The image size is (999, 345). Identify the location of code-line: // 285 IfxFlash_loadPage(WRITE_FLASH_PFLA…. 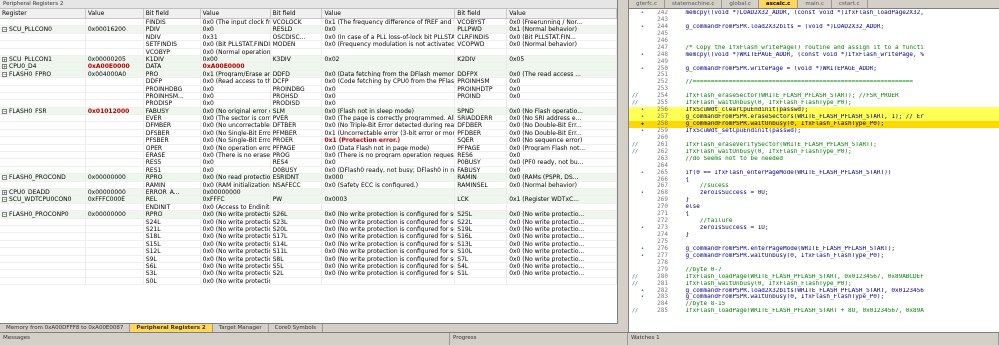
(814, 311).